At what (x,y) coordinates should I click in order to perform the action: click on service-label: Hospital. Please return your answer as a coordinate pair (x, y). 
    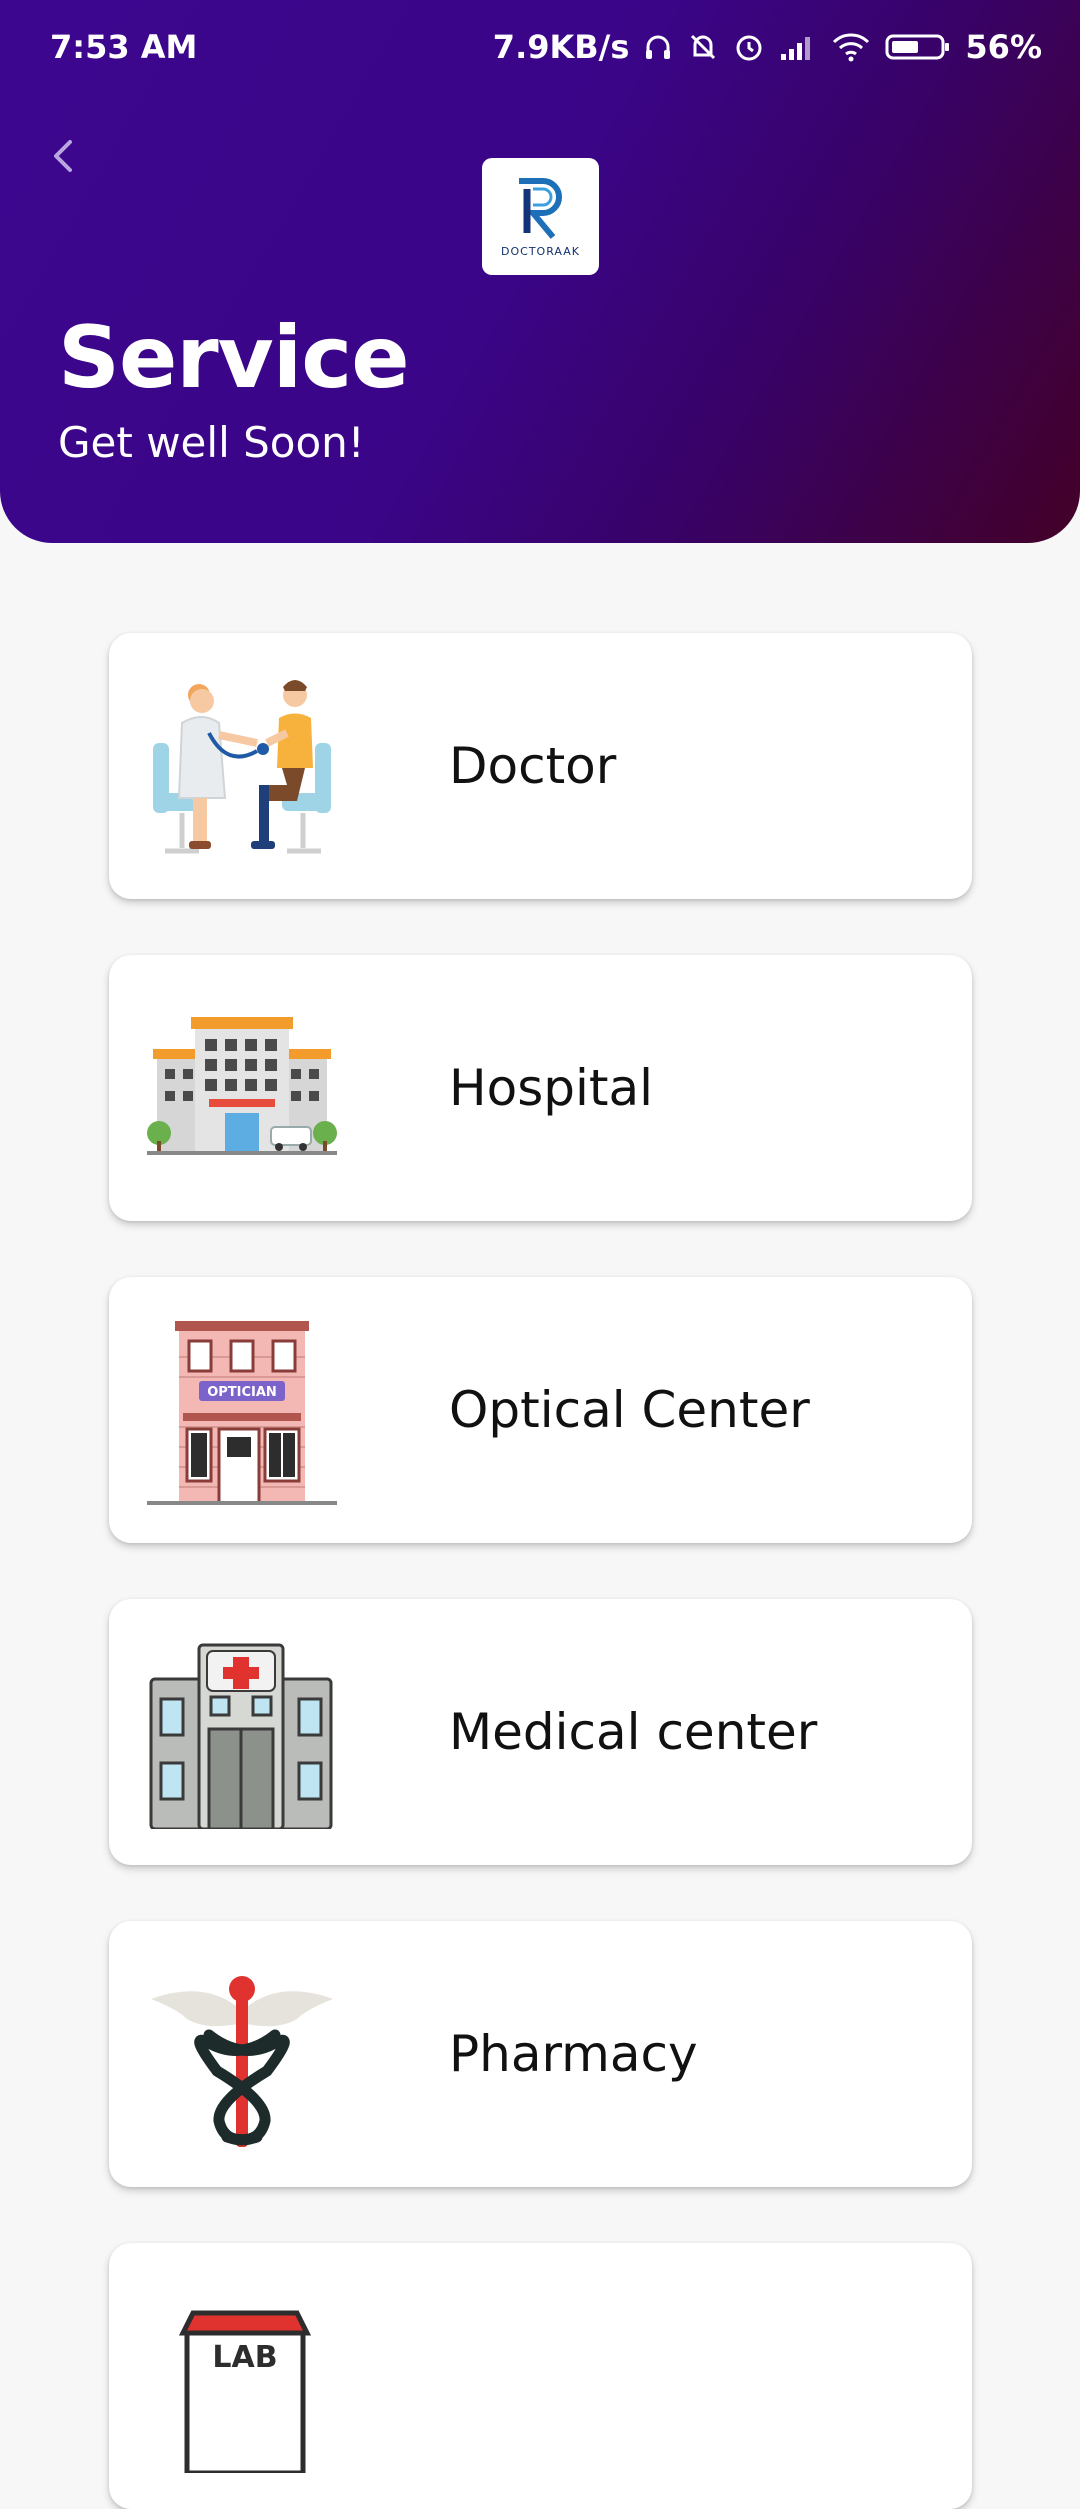
    Looking at the image, I should click on (551, 1088).